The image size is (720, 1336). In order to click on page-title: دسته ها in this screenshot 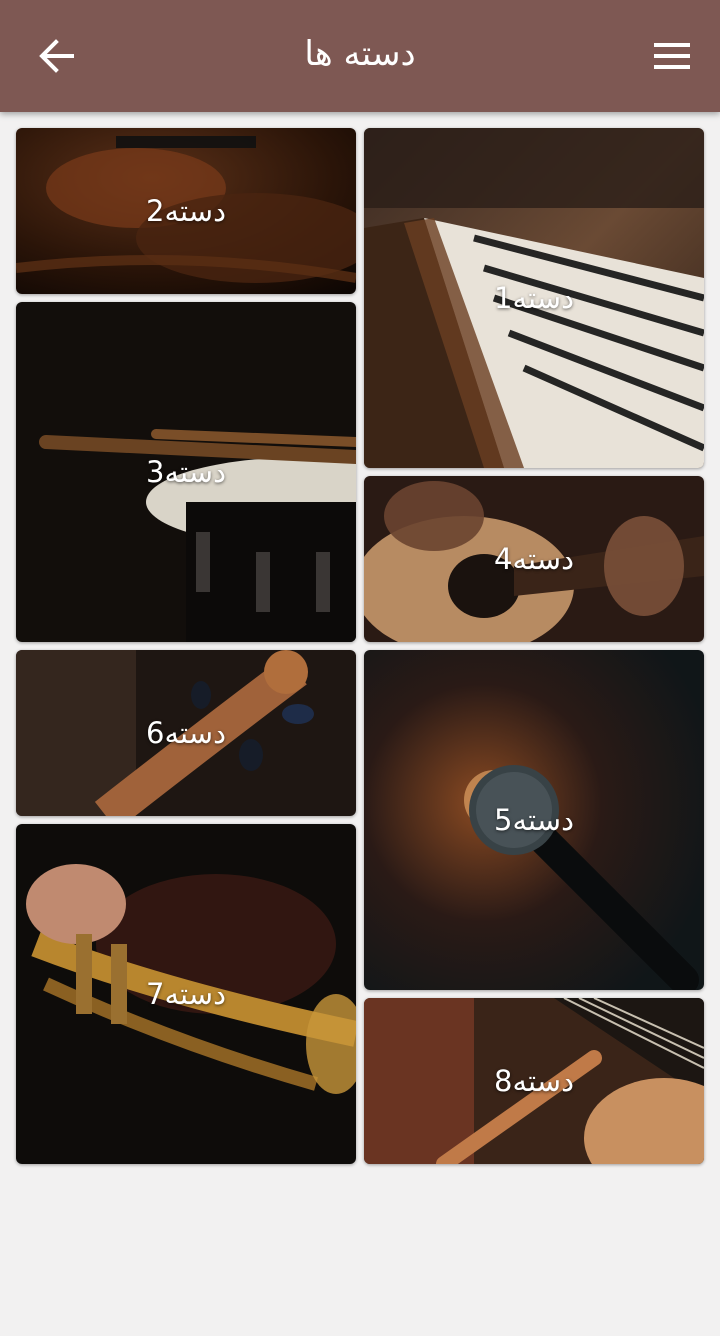, I will do `click(360, 54)`.